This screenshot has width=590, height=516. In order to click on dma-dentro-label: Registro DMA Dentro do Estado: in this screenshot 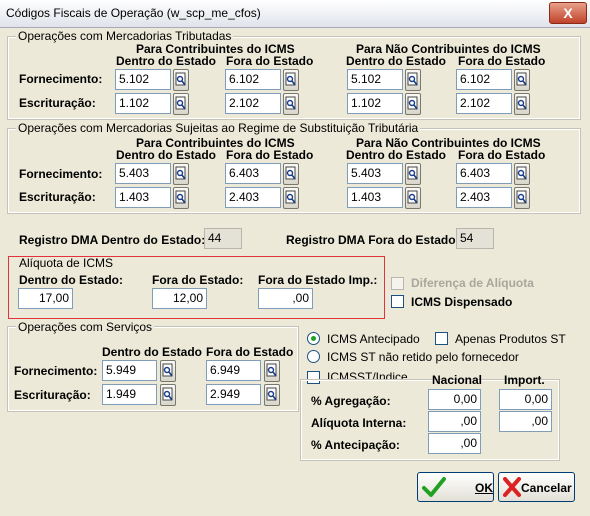, I will do `click(112, 240)`.